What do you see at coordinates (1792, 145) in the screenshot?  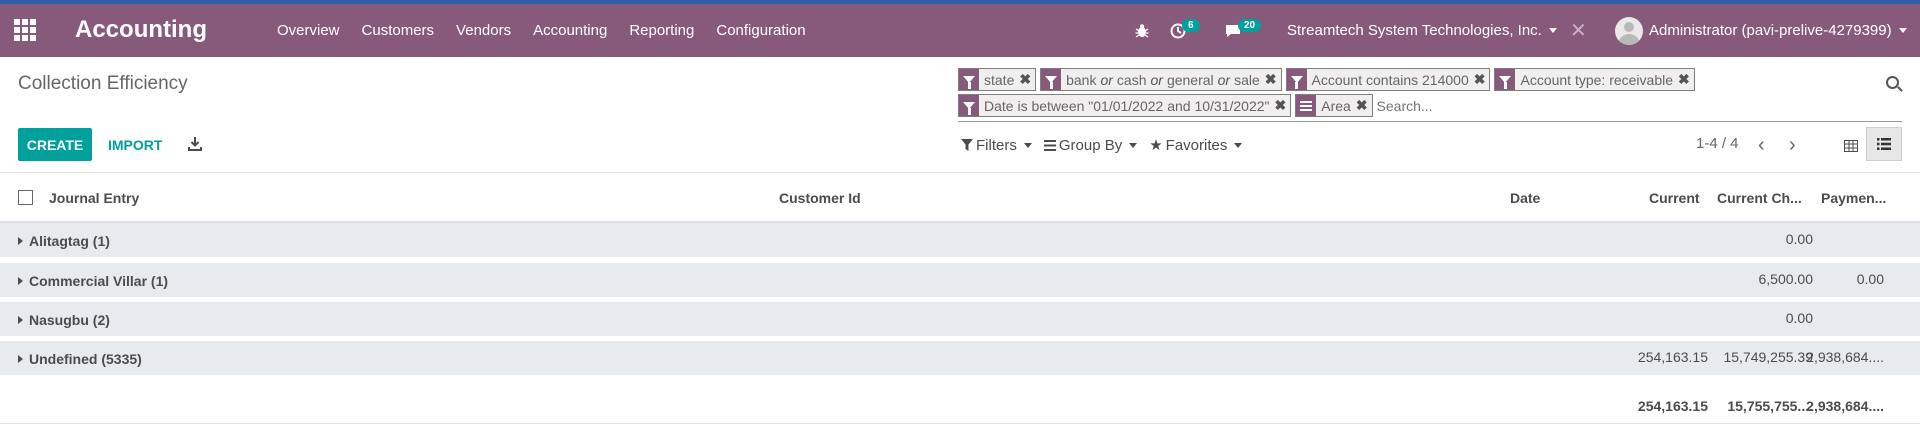 I see `chevron-right-icon: ›` at bounding box center [1792, 145].